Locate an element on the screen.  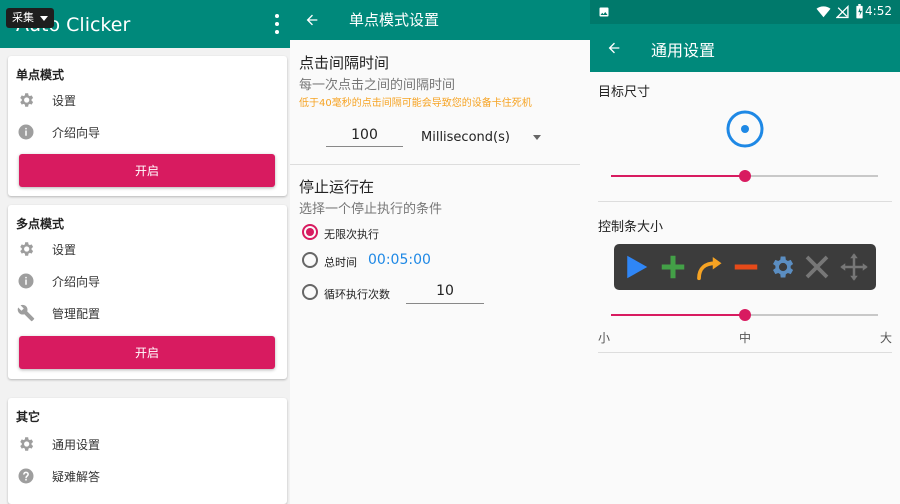
page-title: 通用设置 is located at coordinates (683, 50).